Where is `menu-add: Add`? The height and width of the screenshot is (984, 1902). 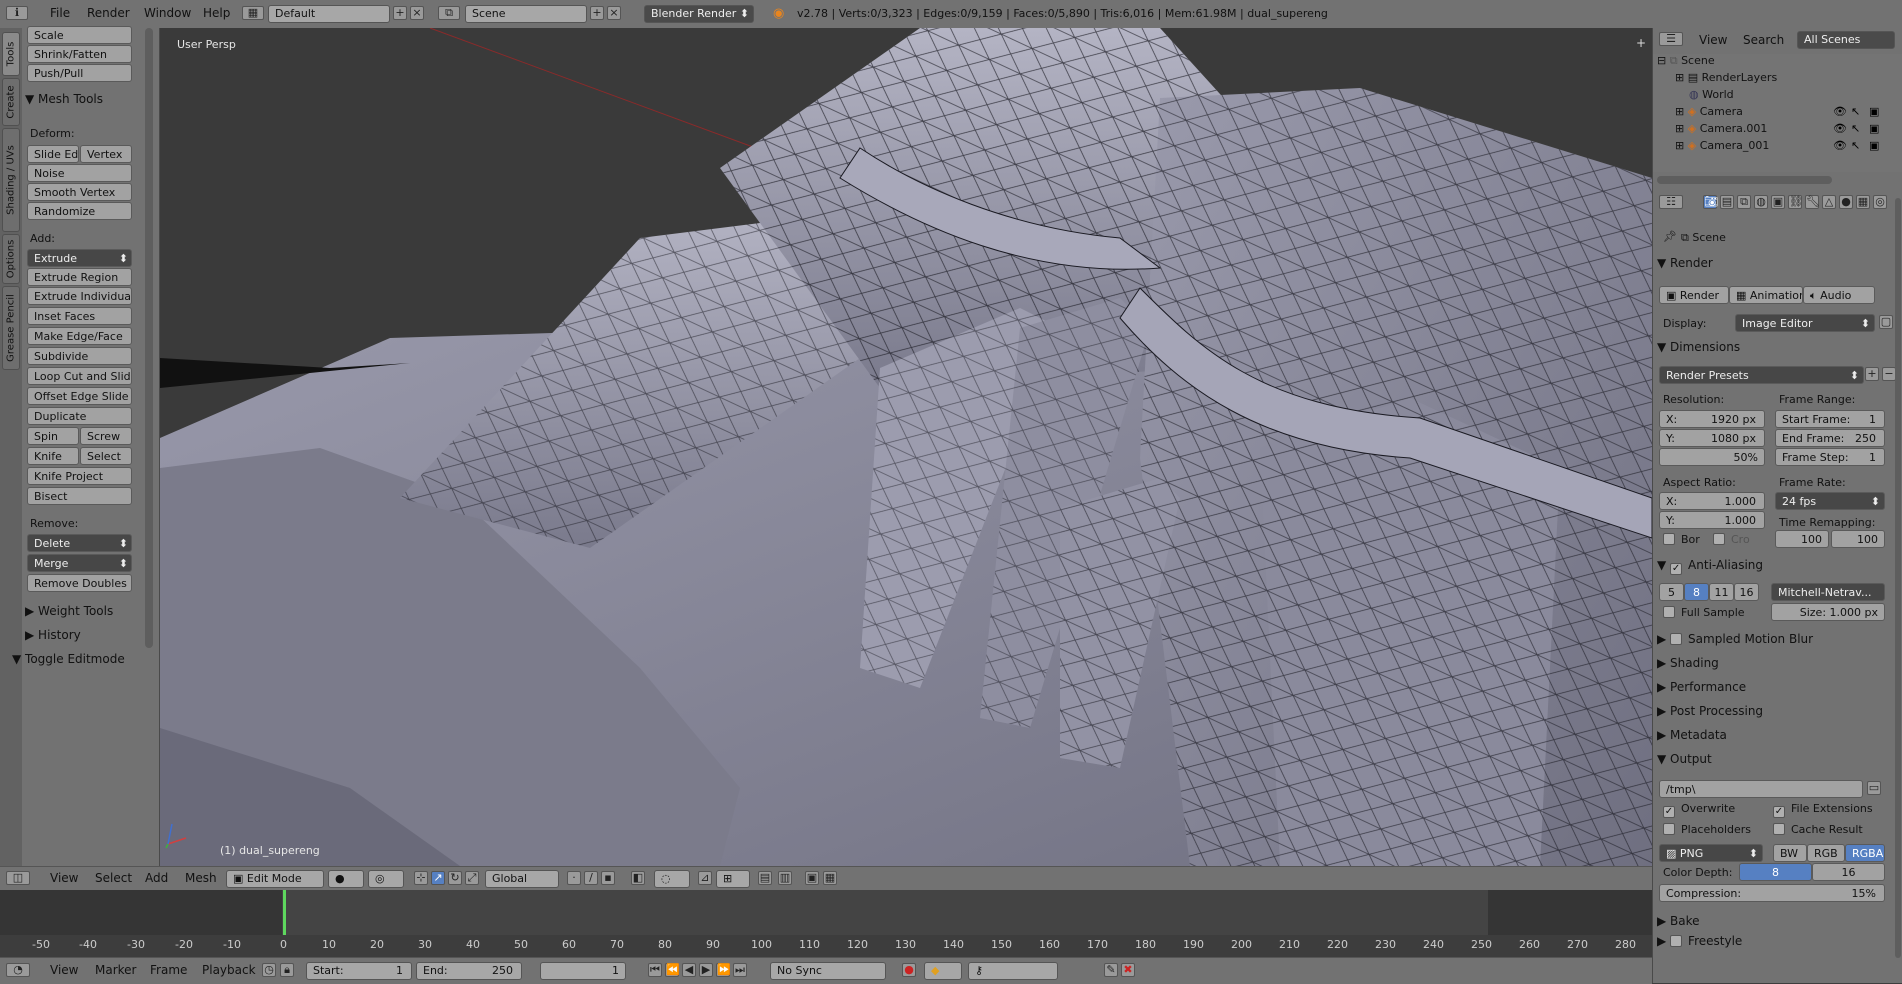
menu-add: Add is located at coordinates (156, 878).